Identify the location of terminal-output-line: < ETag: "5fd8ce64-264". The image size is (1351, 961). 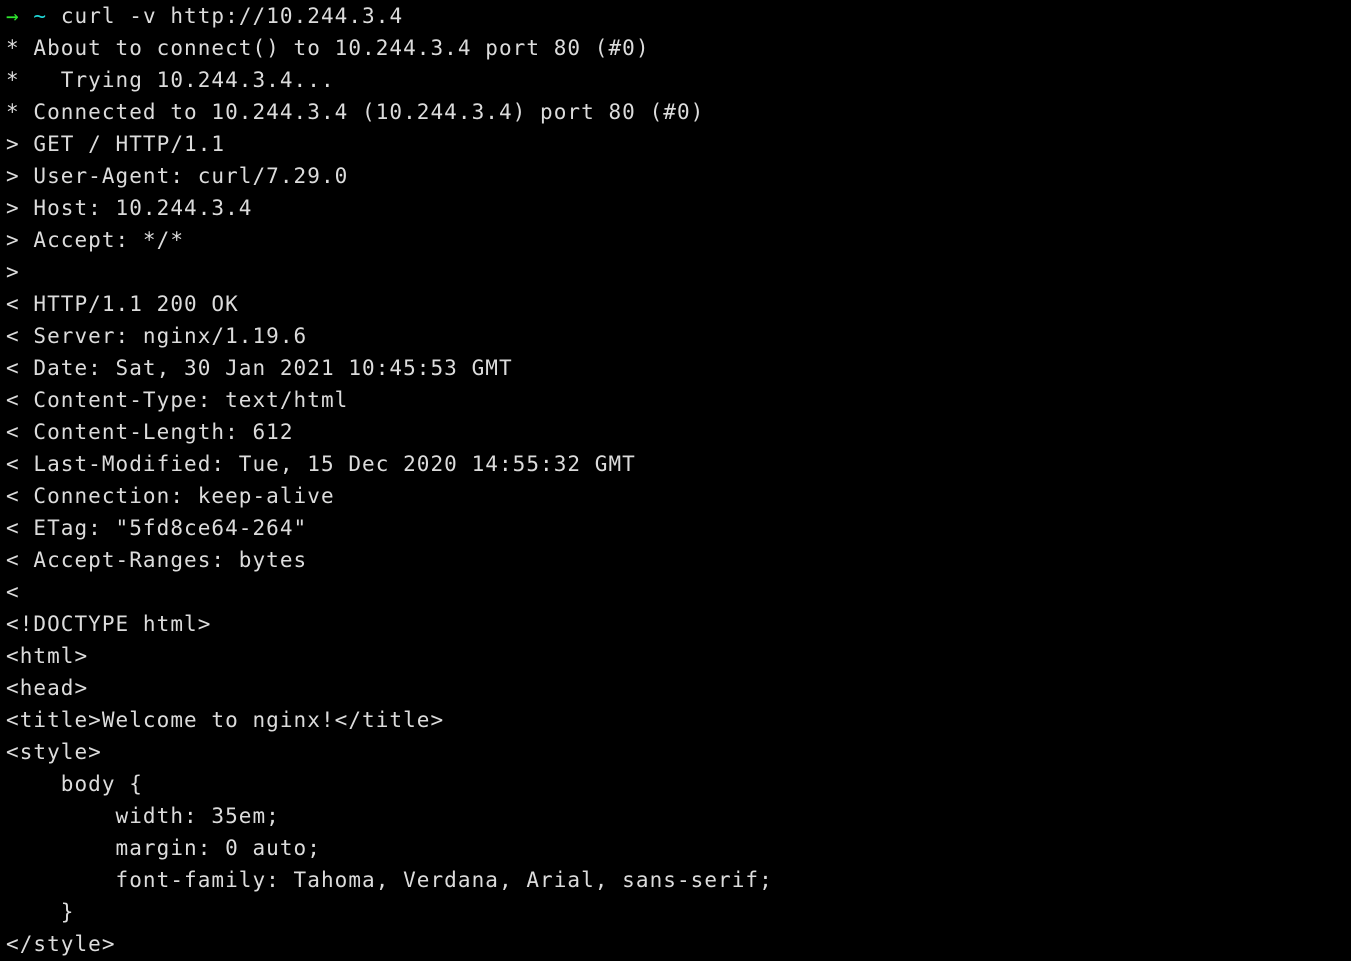
(678, 528).